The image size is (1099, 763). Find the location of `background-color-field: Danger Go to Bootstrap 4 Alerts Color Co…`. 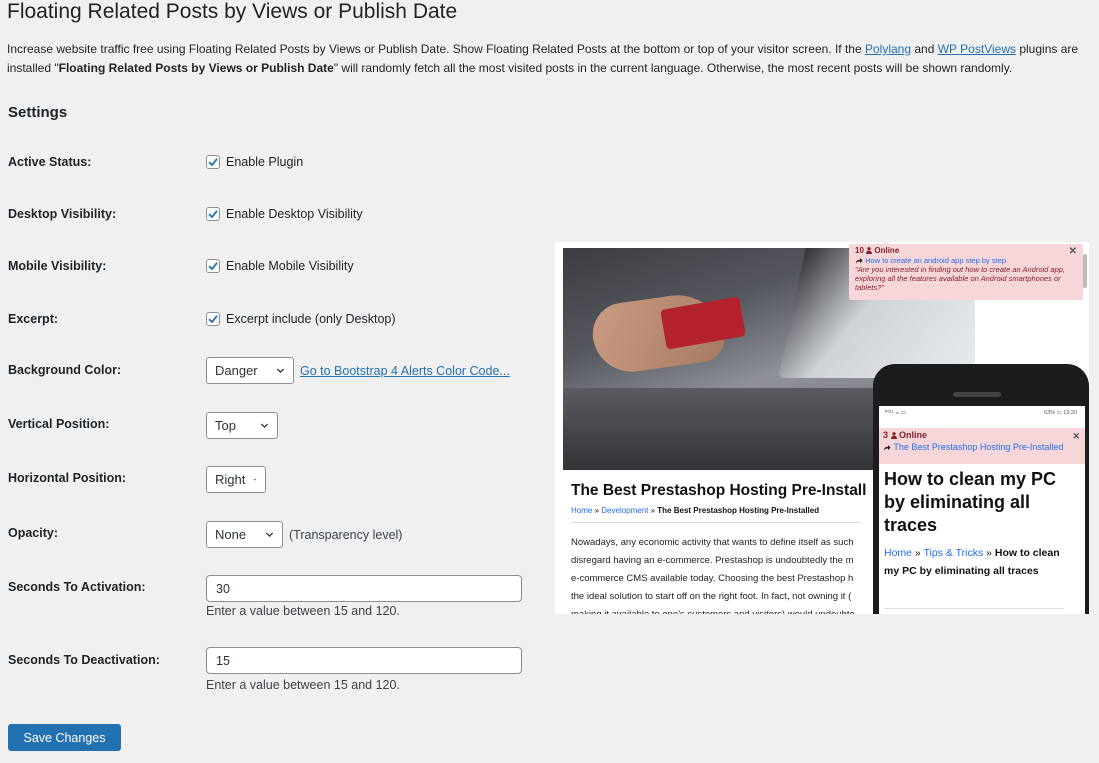

background-color-field: Danger Go to Bootstrap 4 Alerts Color Co… is located at coordinates (358, 370).